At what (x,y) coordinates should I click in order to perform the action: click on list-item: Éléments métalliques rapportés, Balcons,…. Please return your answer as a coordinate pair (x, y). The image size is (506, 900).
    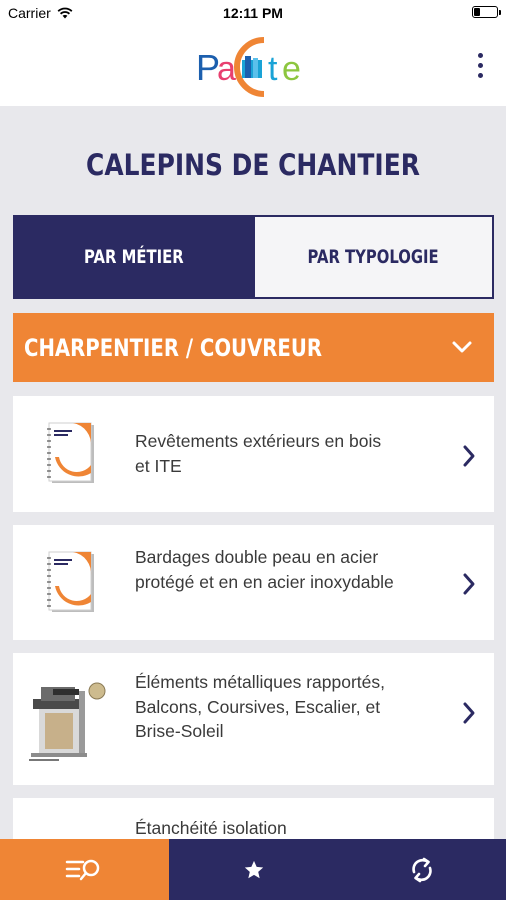
    Looking at the image, I should click on (253, 719).